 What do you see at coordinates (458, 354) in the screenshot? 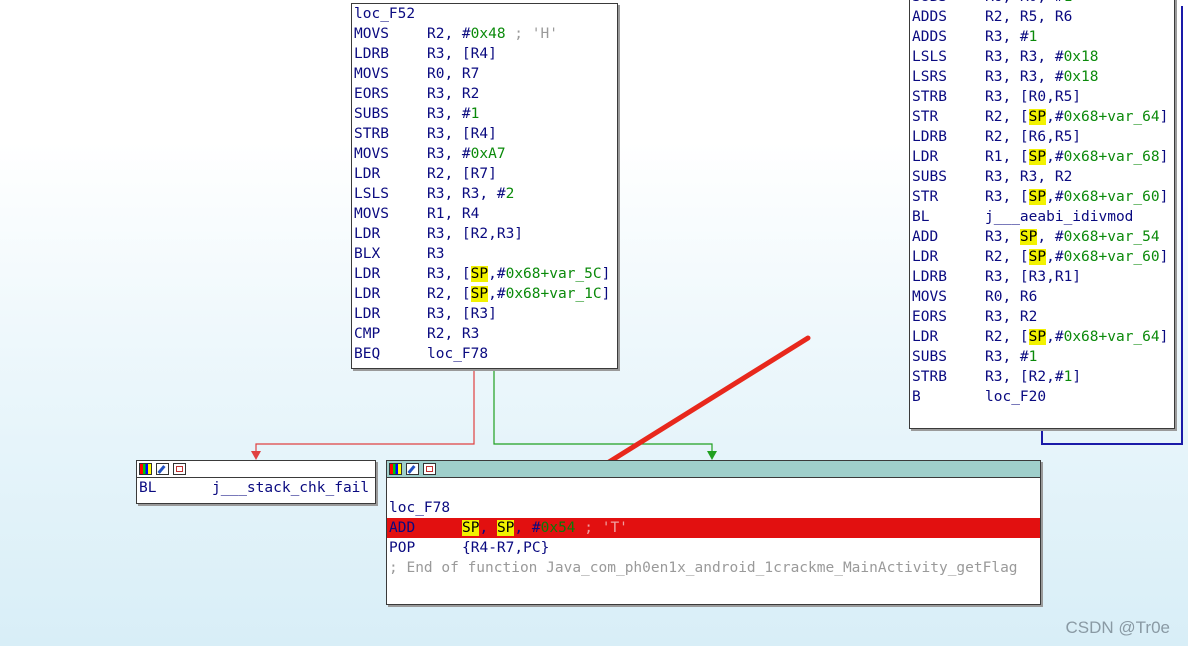
I see `operand: loc_F78` at bounding box center [458, 354].